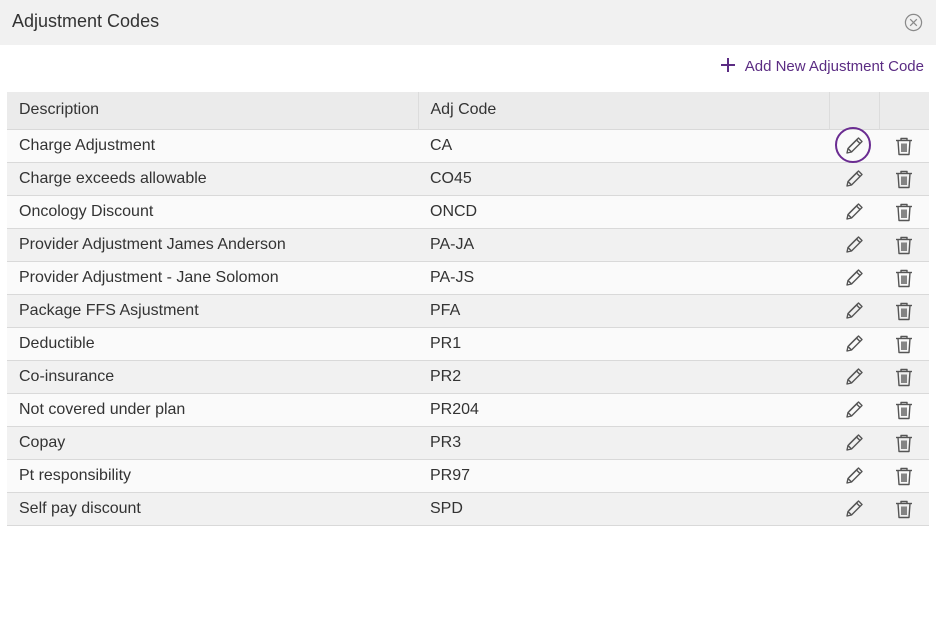 The image size is (937, 623). Describe the element at coordinates (213, 110) in the screenshot. I see `column-header-description: Description` at that location.